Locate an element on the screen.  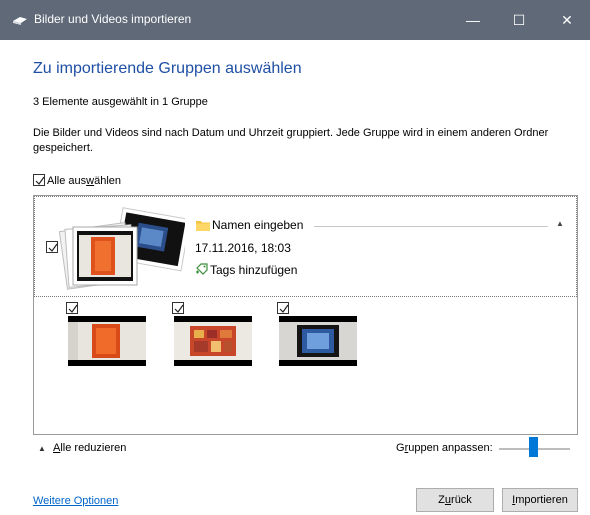
collapse-group-icon: ▲ is located at coordinates (560, 223).